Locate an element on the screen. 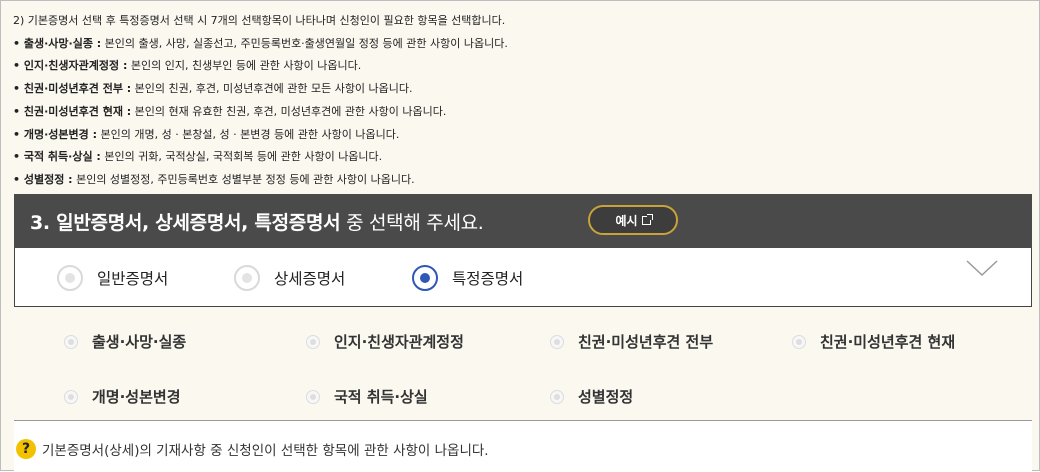  note-term: • 친권·미성년후견 현재 : is located at coordinates (72, 111).